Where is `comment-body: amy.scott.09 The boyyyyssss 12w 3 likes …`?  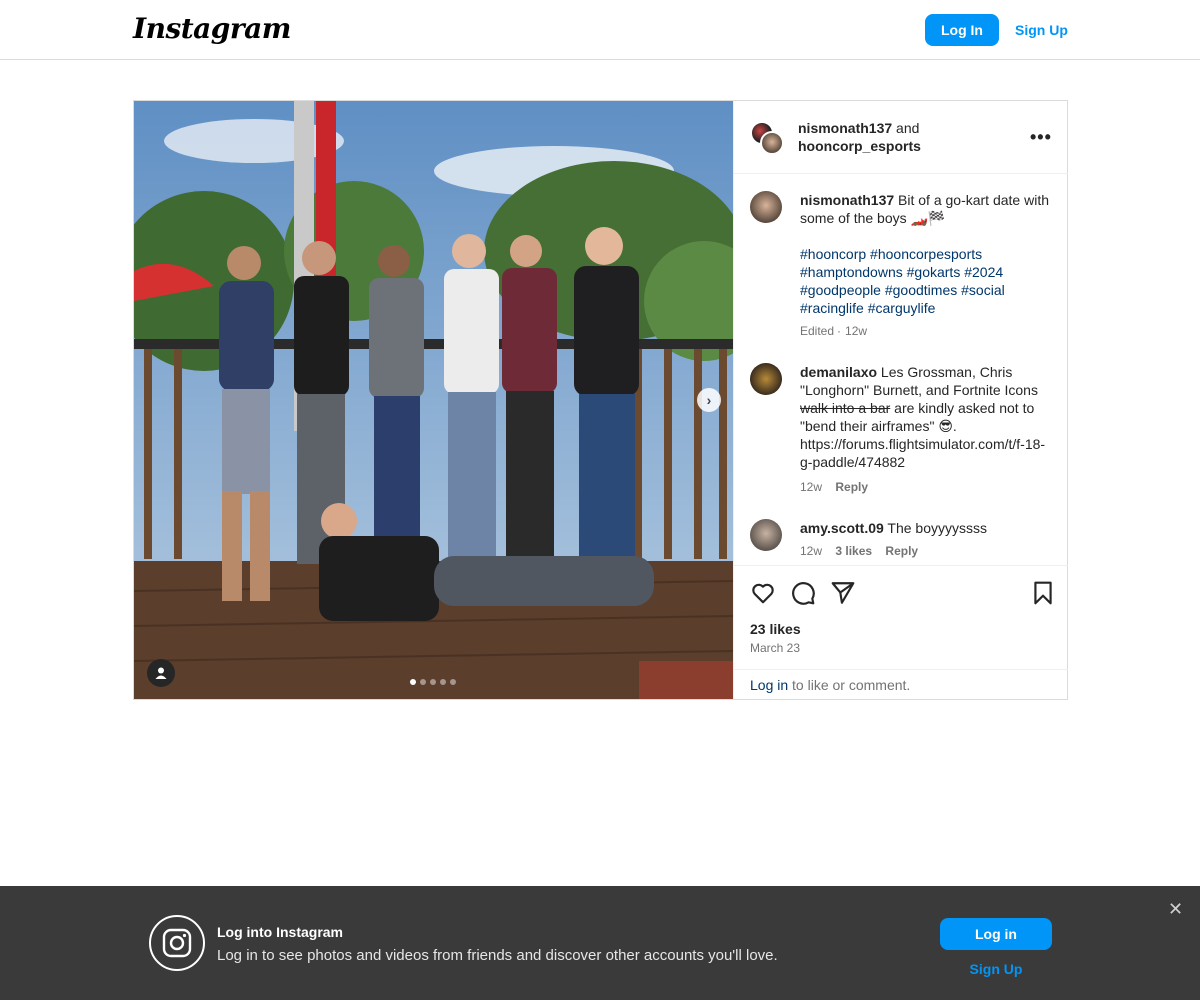 comment-body: amy.scott.09 The boyyyyssss 12w 3 likes … is located at coordinates (928, 539).